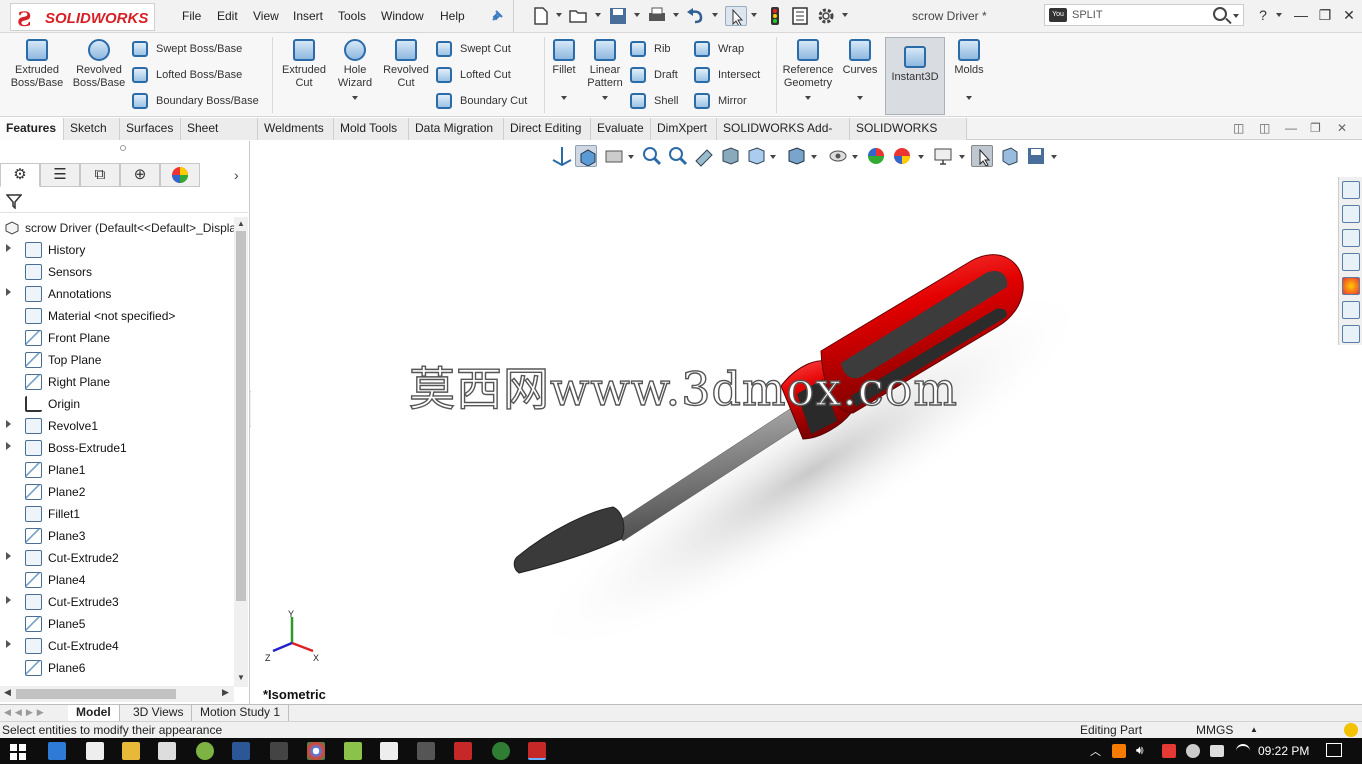  I want to click on doc-close-button: ✕, so click(1342, 128).